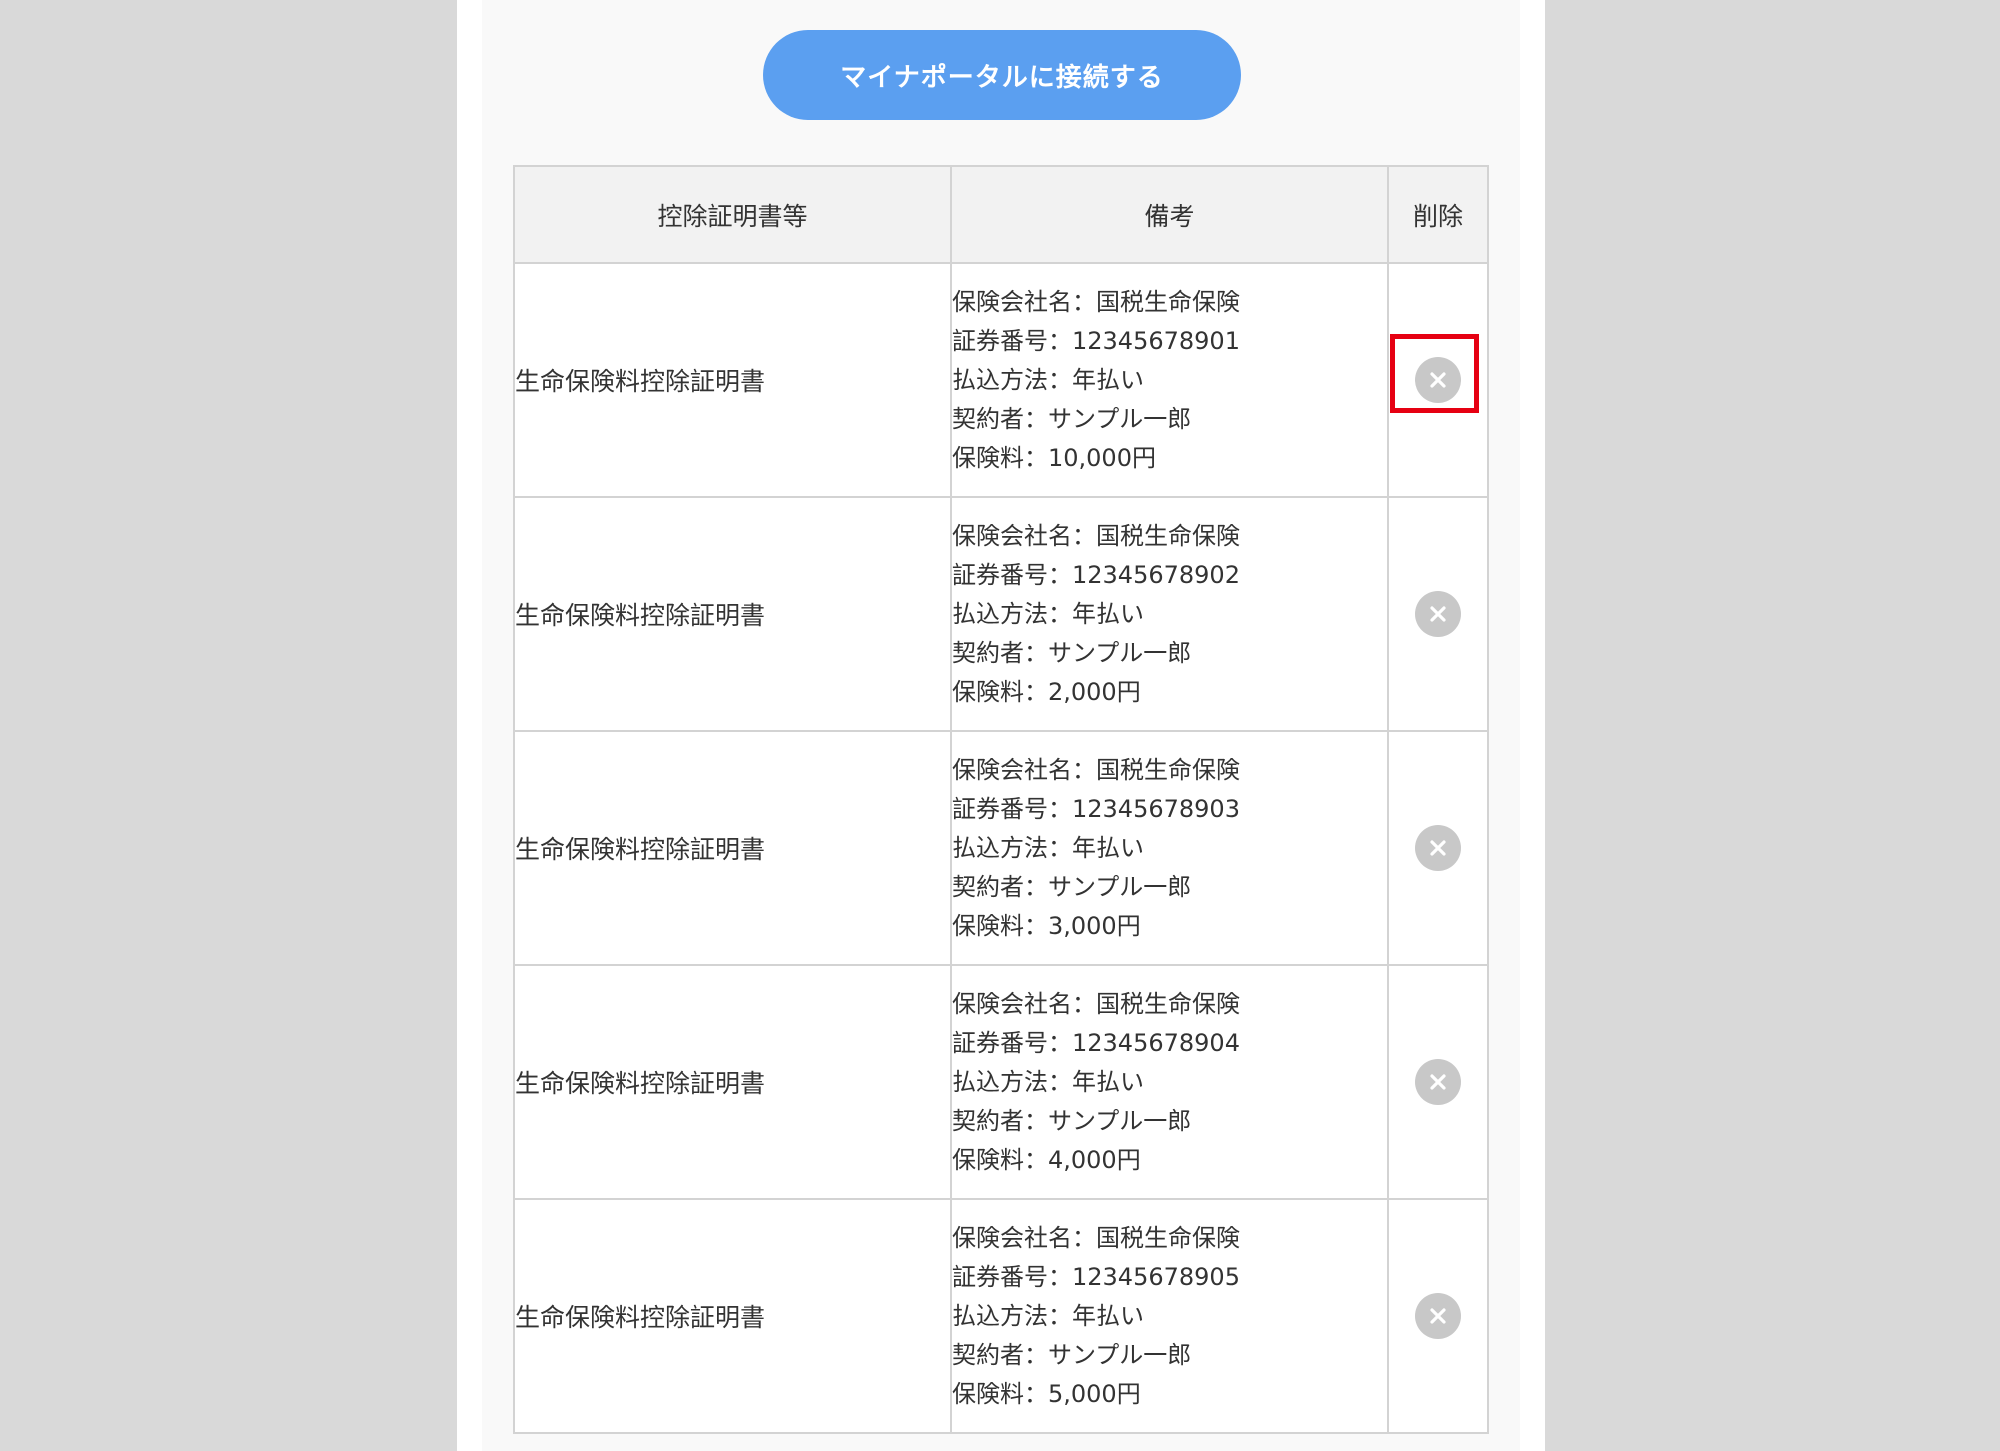  Describe the element at coordinates (1046, 691) in the screenshot. I see `remark-premium: 保険料：2,000円` at that location.